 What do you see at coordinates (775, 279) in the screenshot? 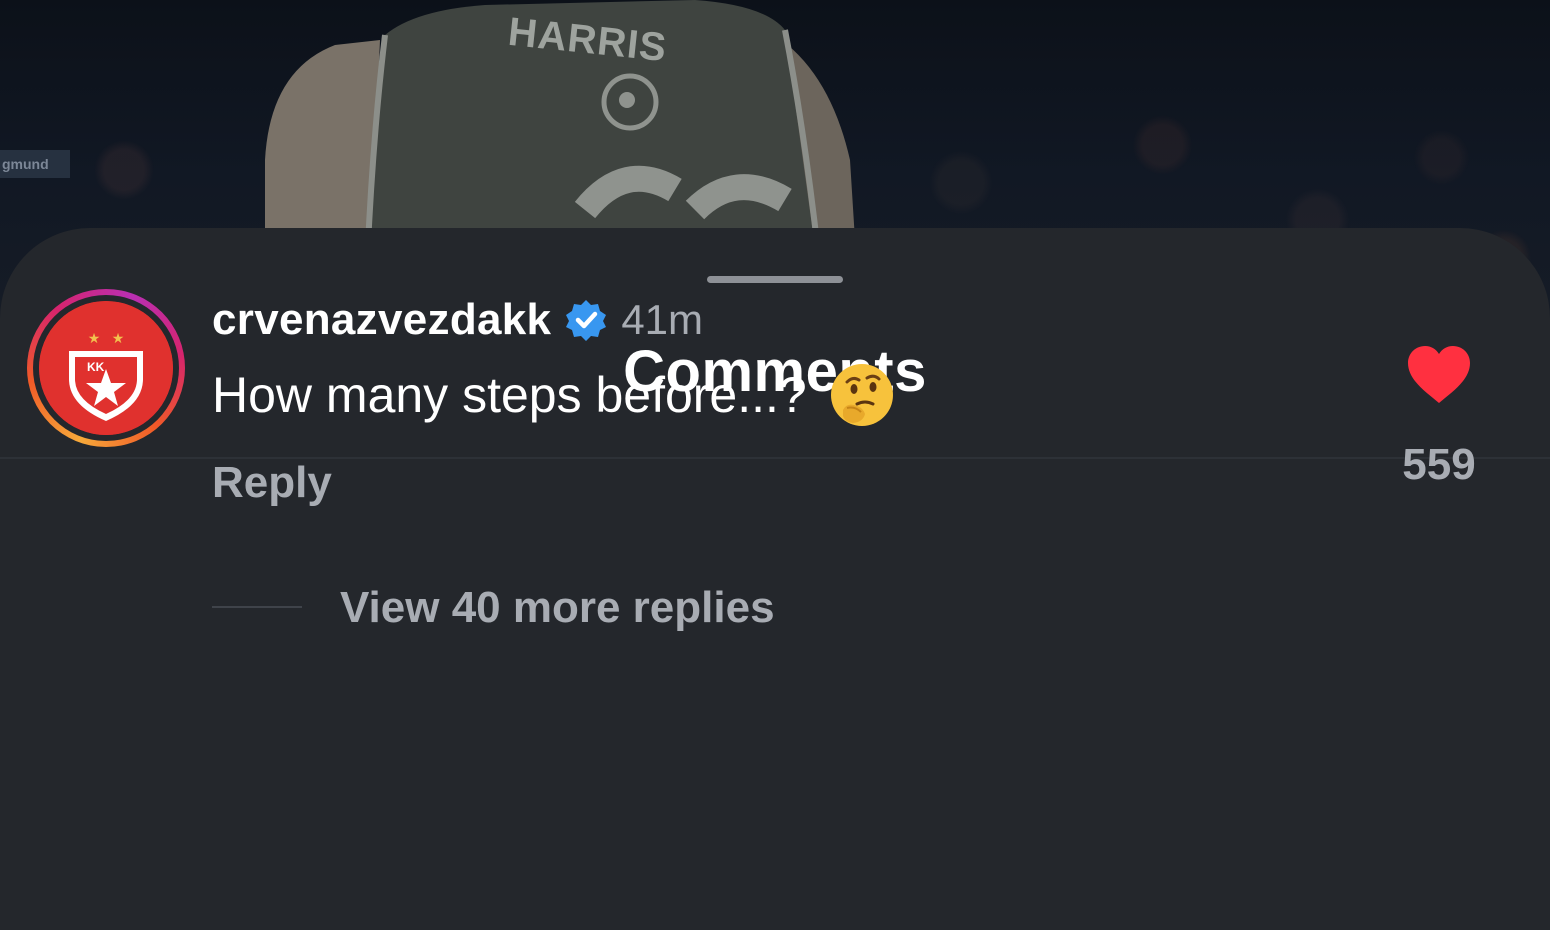
I see `sheet-grabber-handle` at bounding box center [775, 279].